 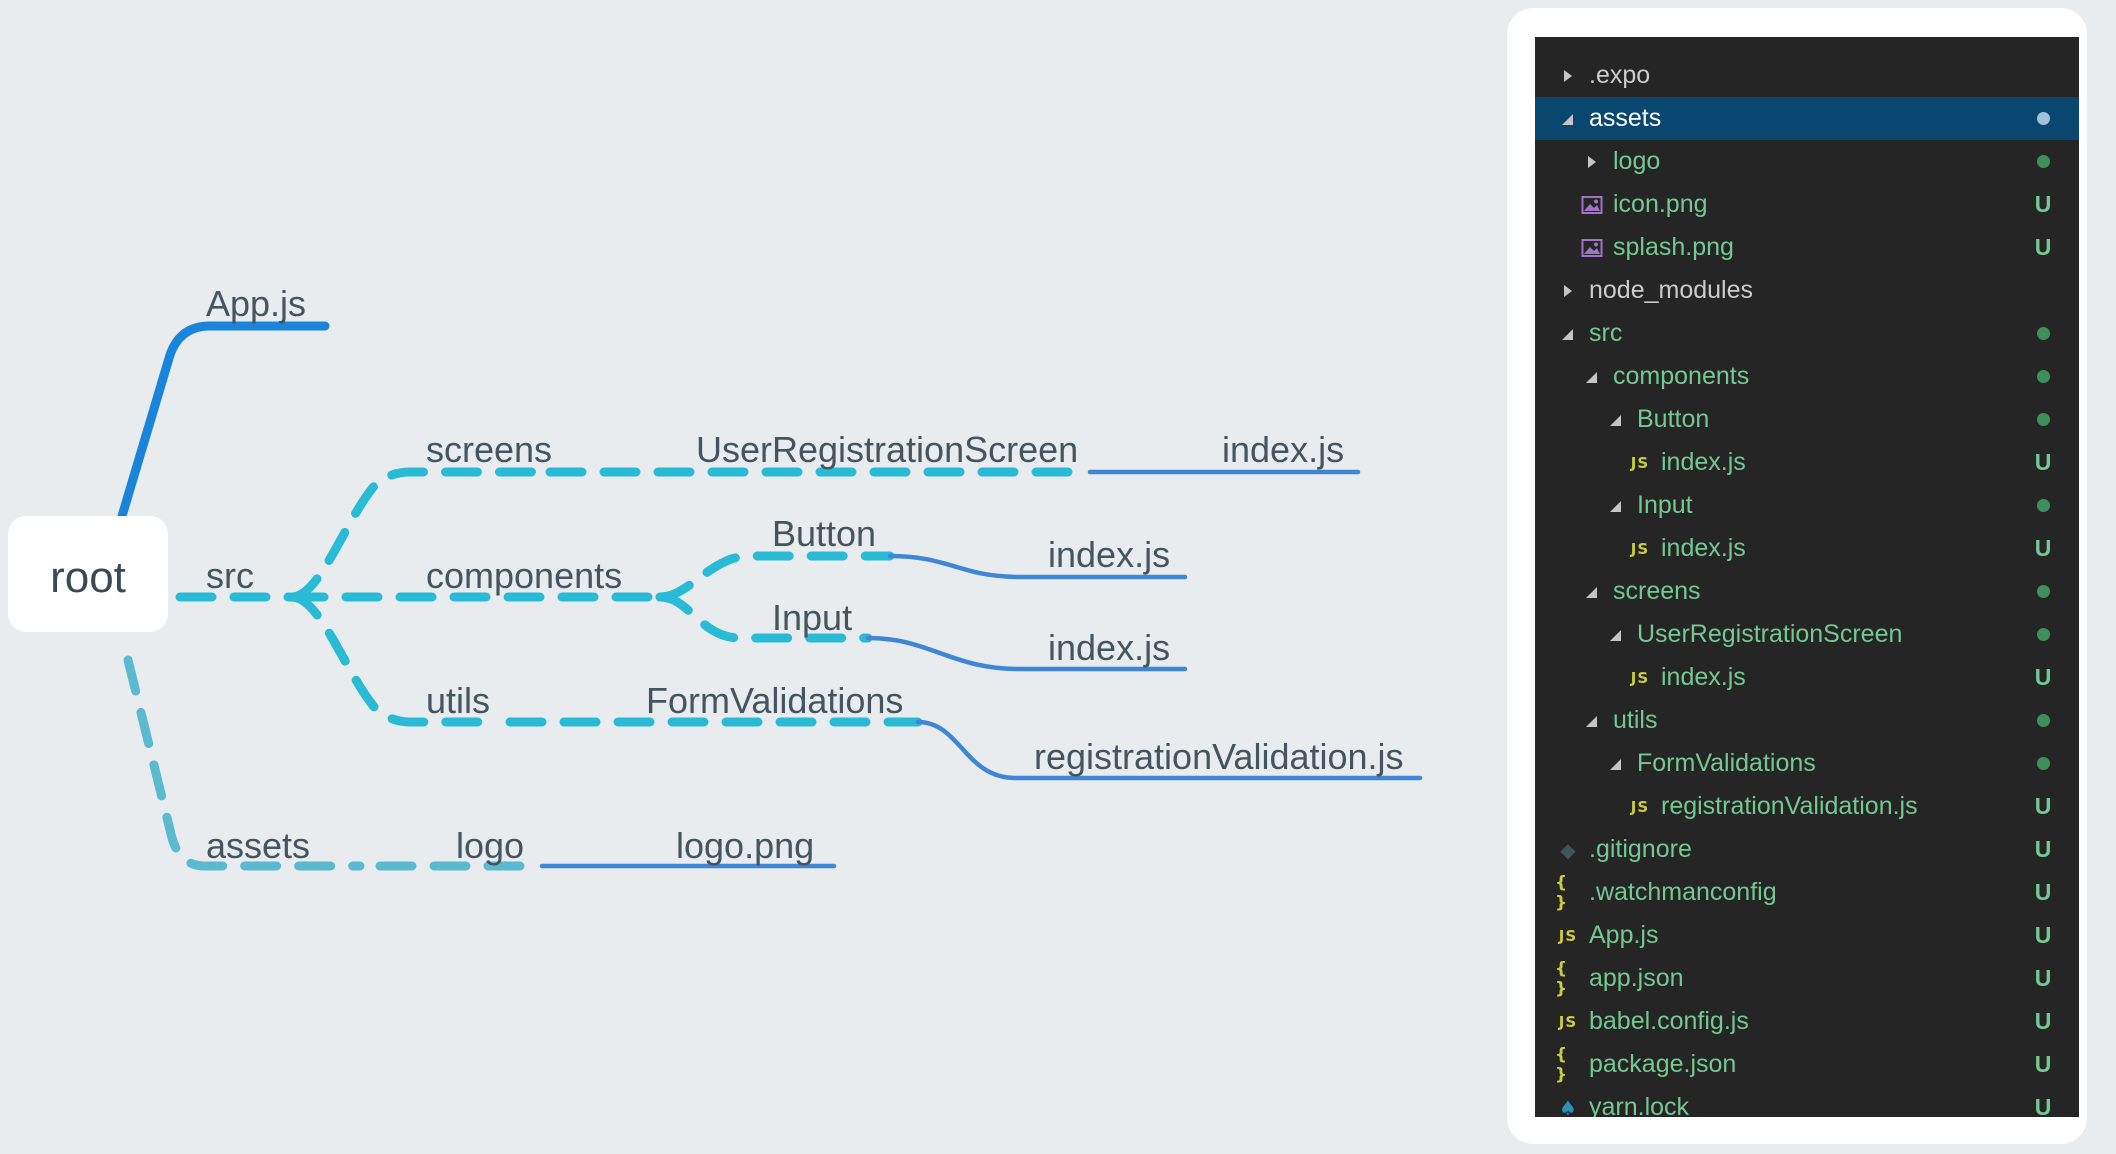 I want to click on explorer-row-label: Button, so click(x=1673, y=419).